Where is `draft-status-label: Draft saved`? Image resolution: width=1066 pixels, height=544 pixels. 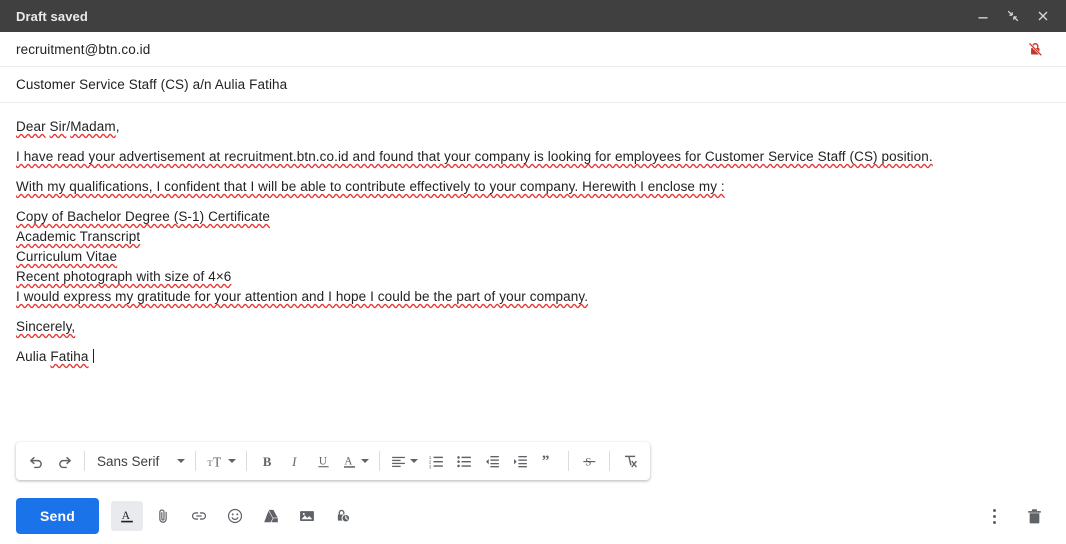 draft-status-label: Draft saved is located at coordinates (52, 16).